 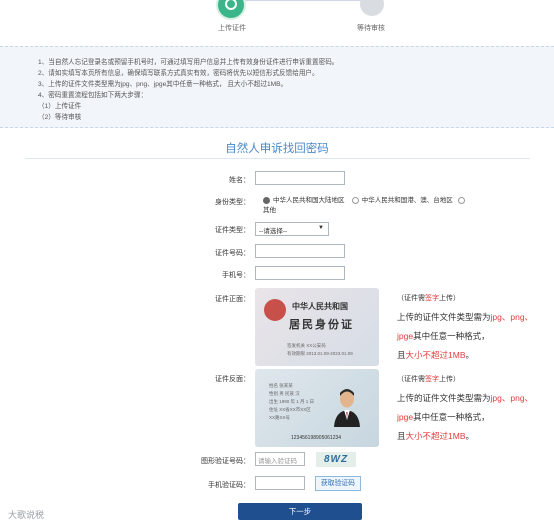 What do you see at coordinates (232, 202) in the screenshot?
I see `identity-type-label: 身份类型：` at bounding box center [232, 202].